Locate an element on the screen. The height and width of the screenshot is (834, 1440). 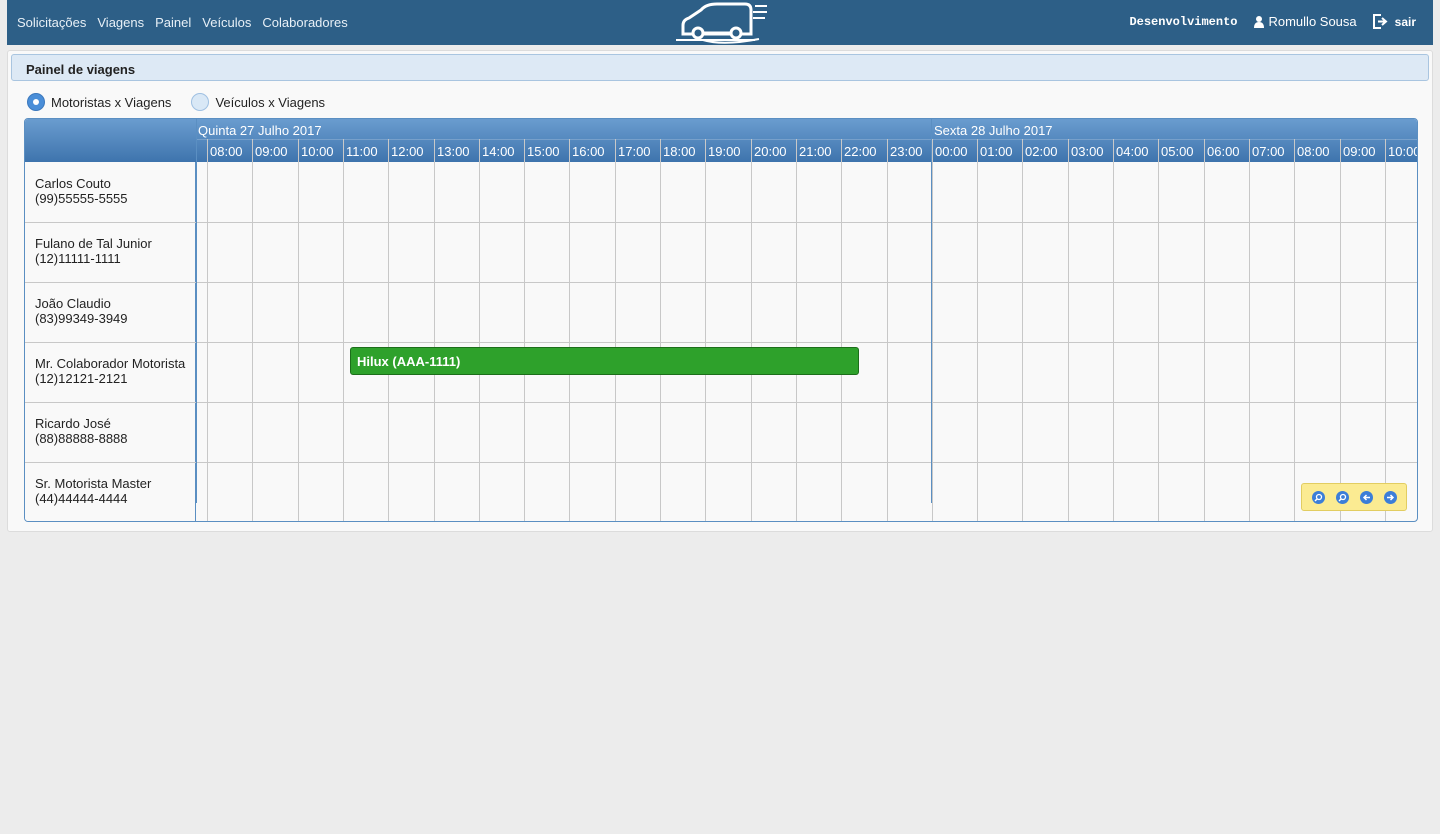
hour-label: 02:00 is located at coordinates (1041, 151).